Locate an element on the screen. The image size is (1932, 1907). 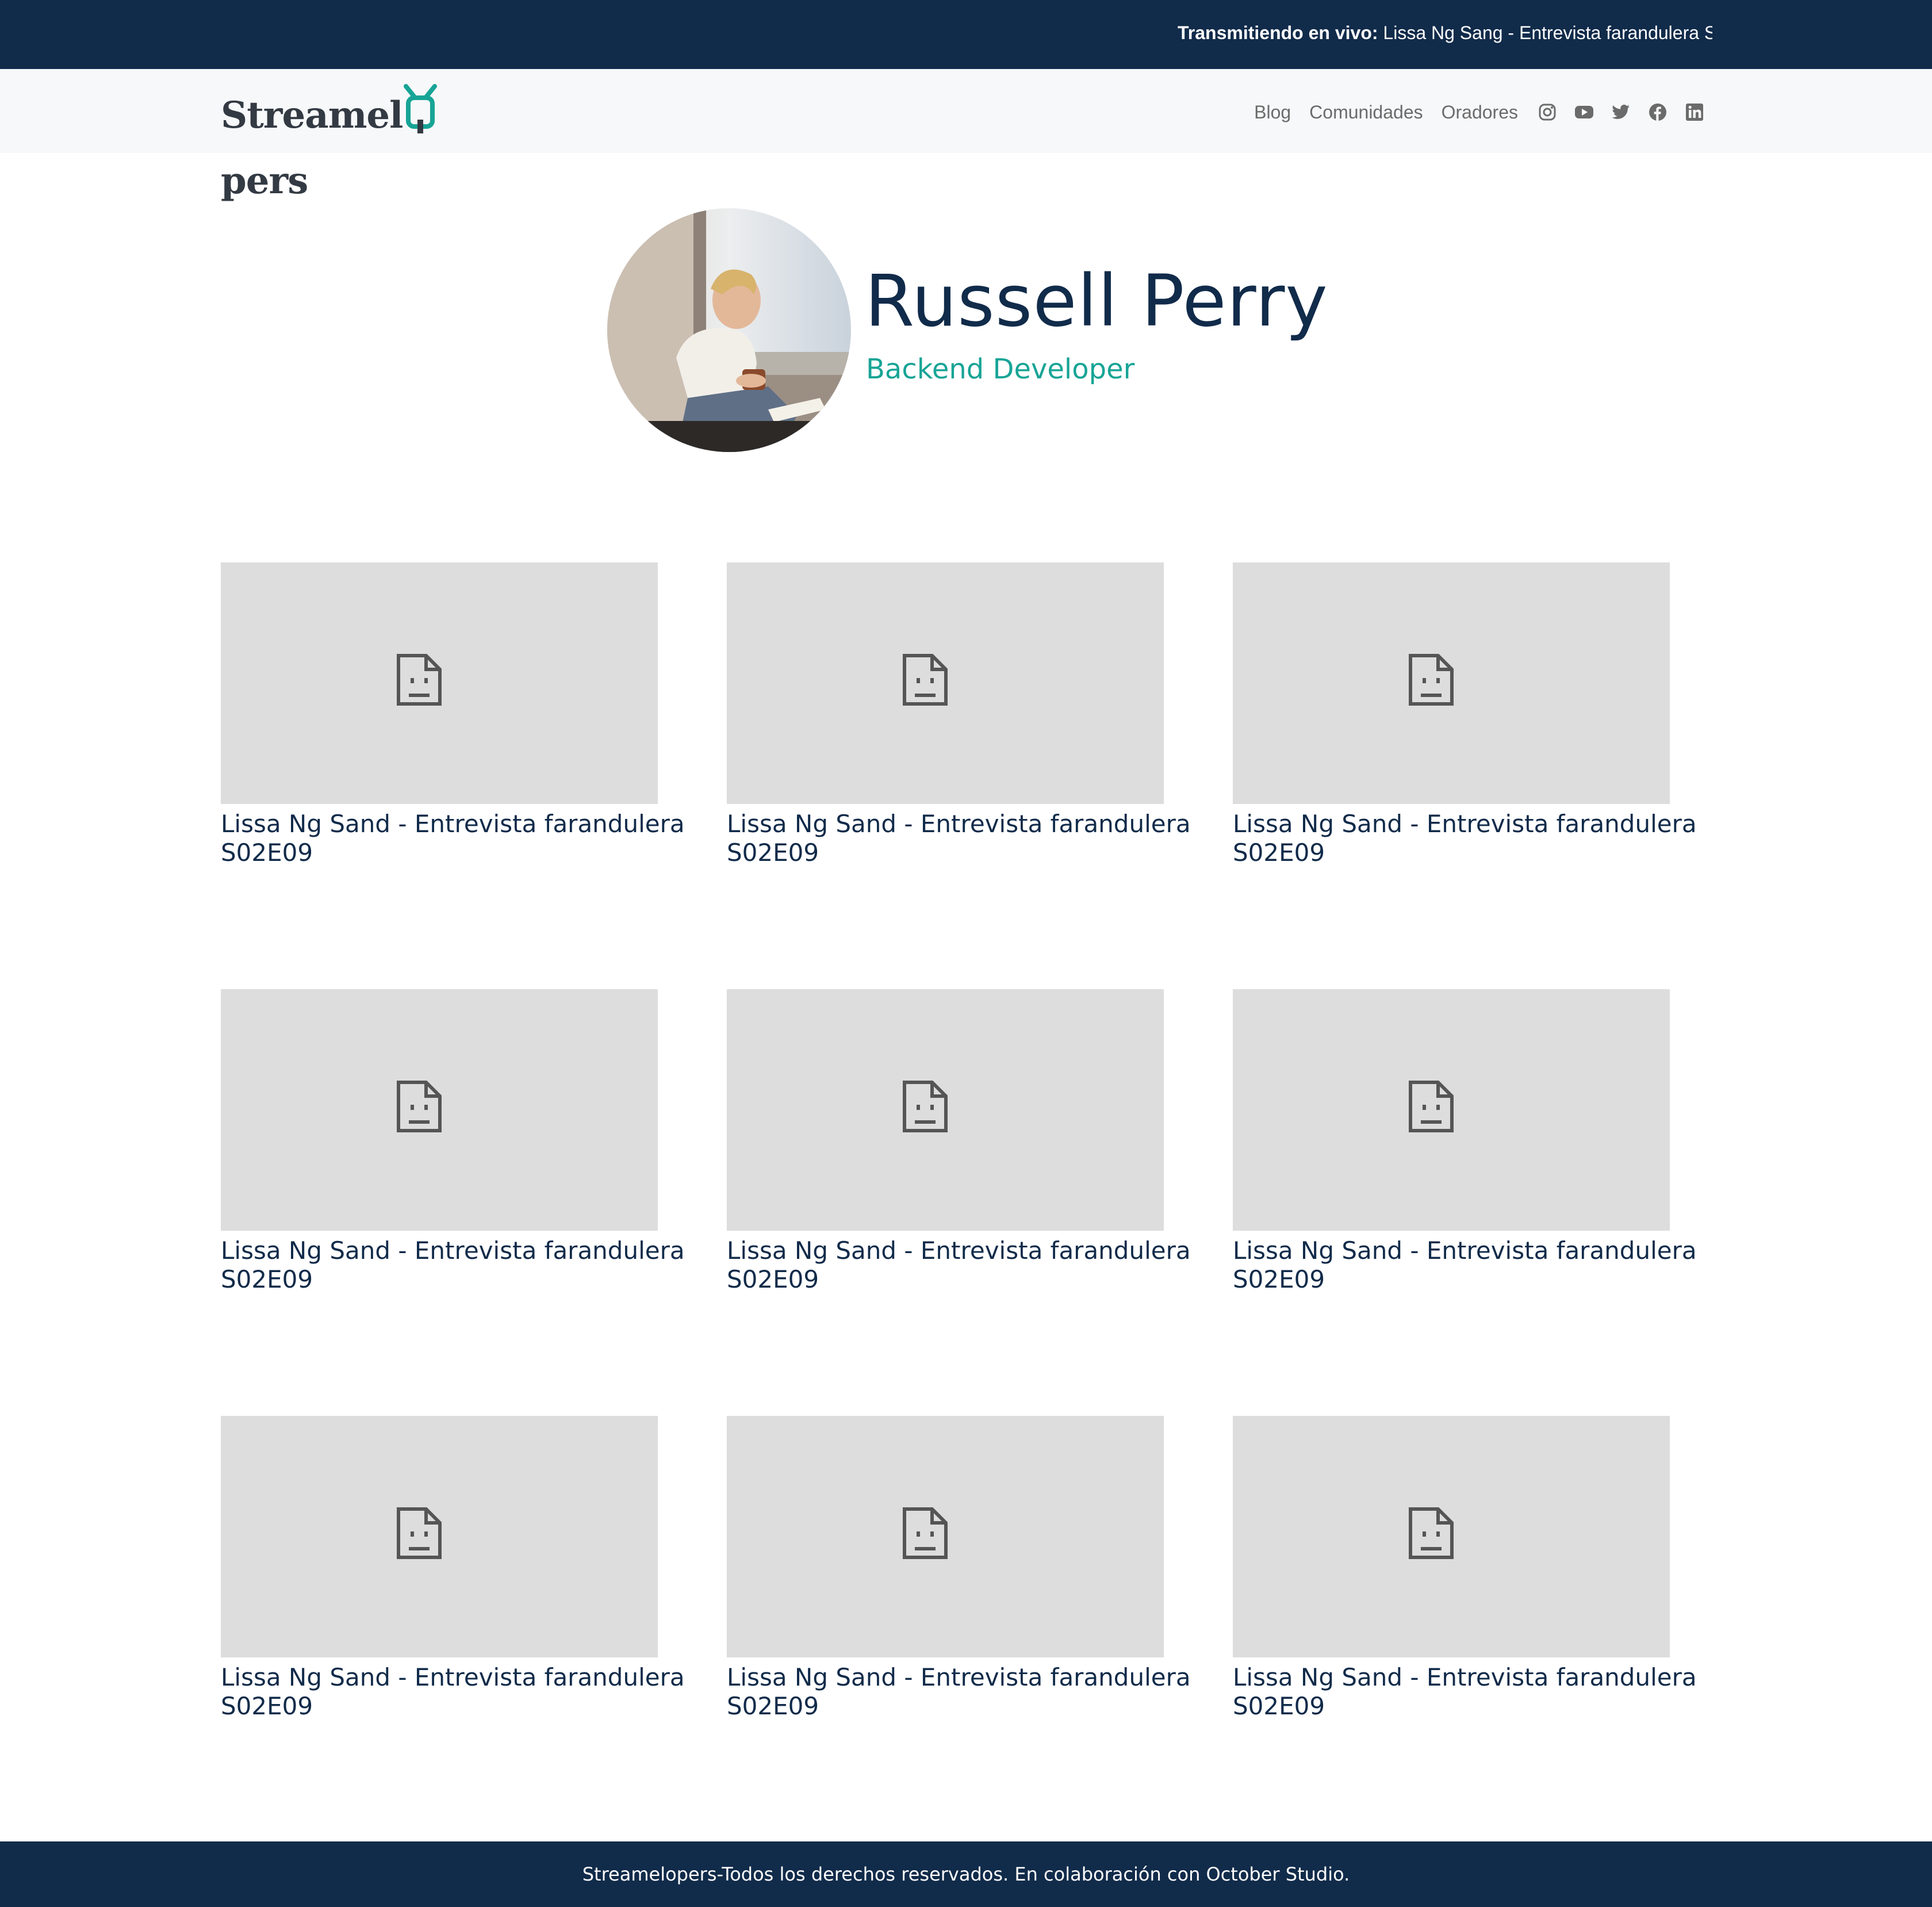
live-label: Transmitiendo en vivo: is located at coordinates (1278, 32).